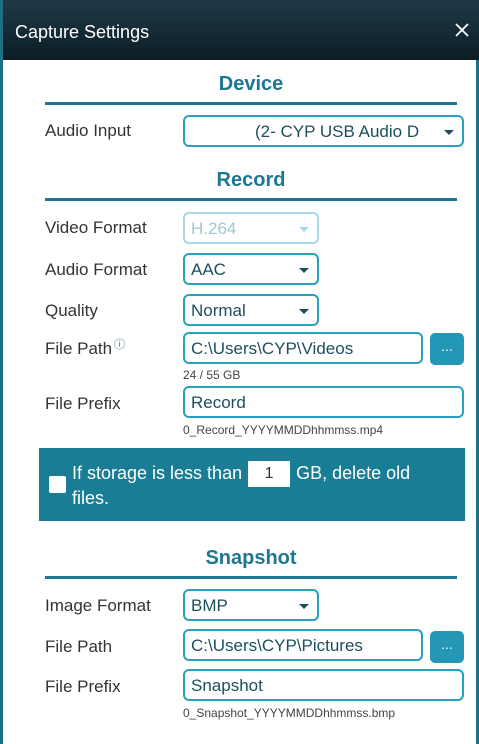 This screenshot has width=479, height=744. I want to click on image-format-select: BMP, so click(251, 605).